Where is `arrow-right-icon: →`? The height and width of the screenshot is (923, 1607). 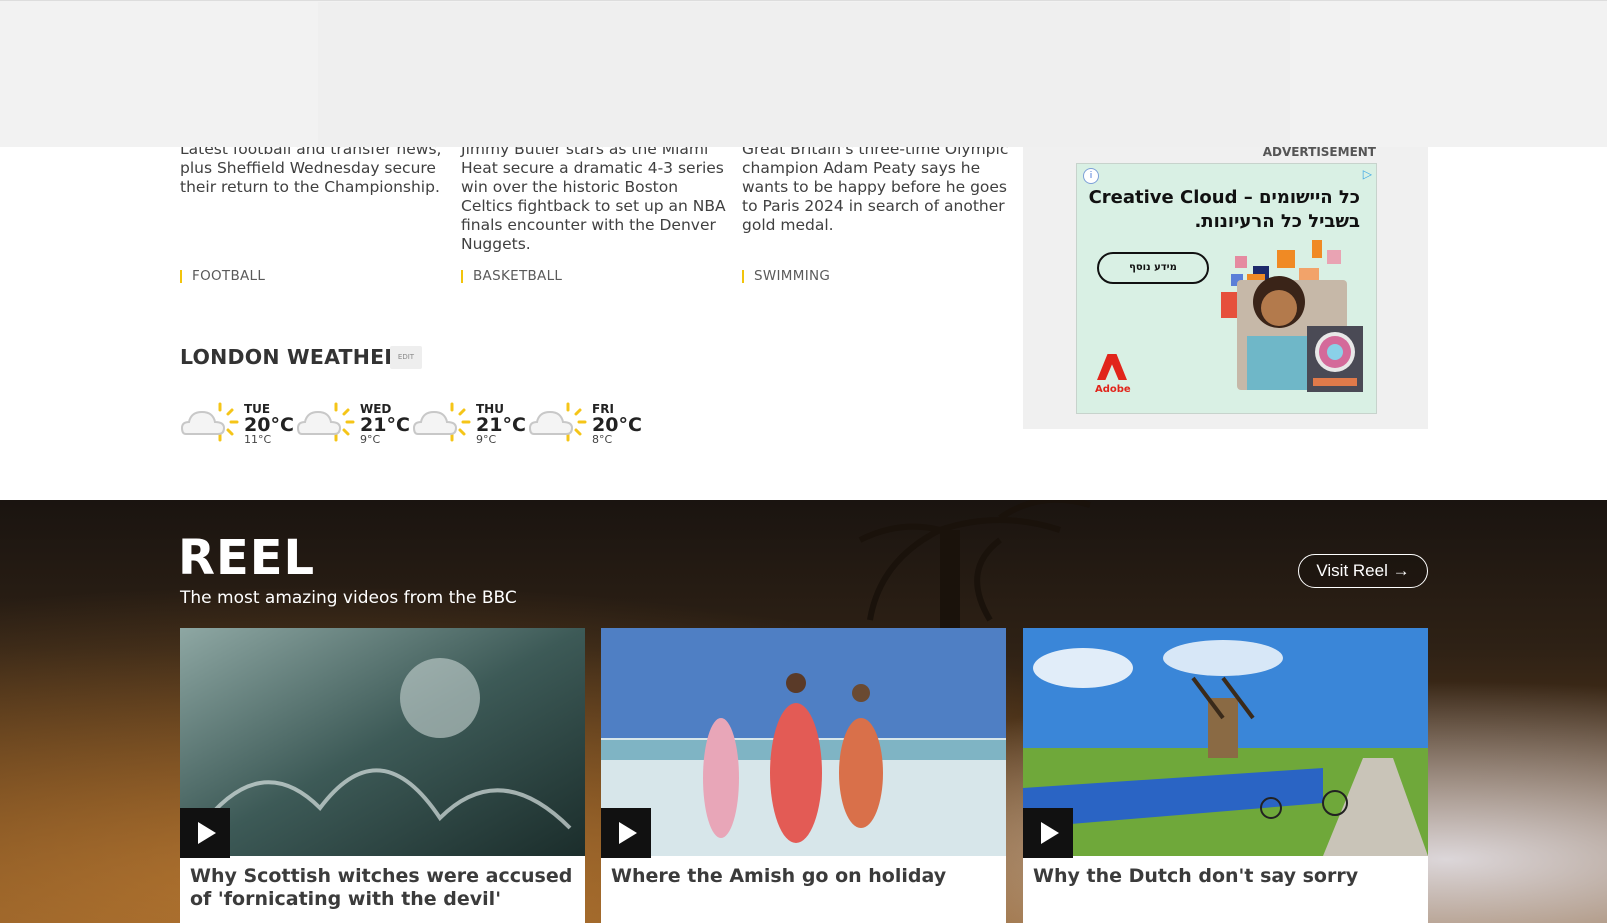
arrow-right-icon: → is located at coordinates (1401, 570).